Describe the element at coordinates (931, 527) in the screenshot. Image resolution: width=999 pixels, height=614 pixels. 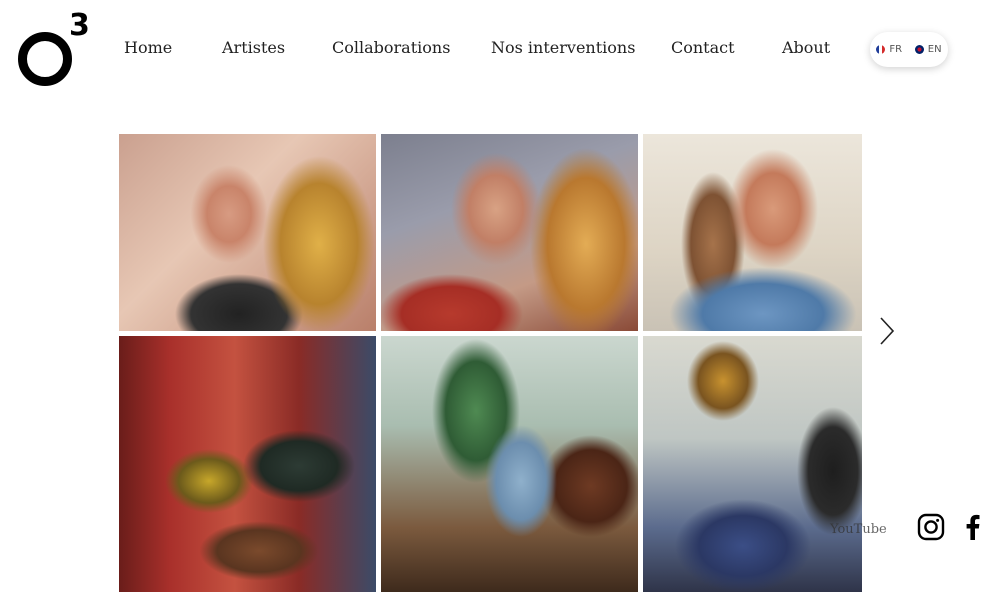
I see `instagram-icon` at that location.